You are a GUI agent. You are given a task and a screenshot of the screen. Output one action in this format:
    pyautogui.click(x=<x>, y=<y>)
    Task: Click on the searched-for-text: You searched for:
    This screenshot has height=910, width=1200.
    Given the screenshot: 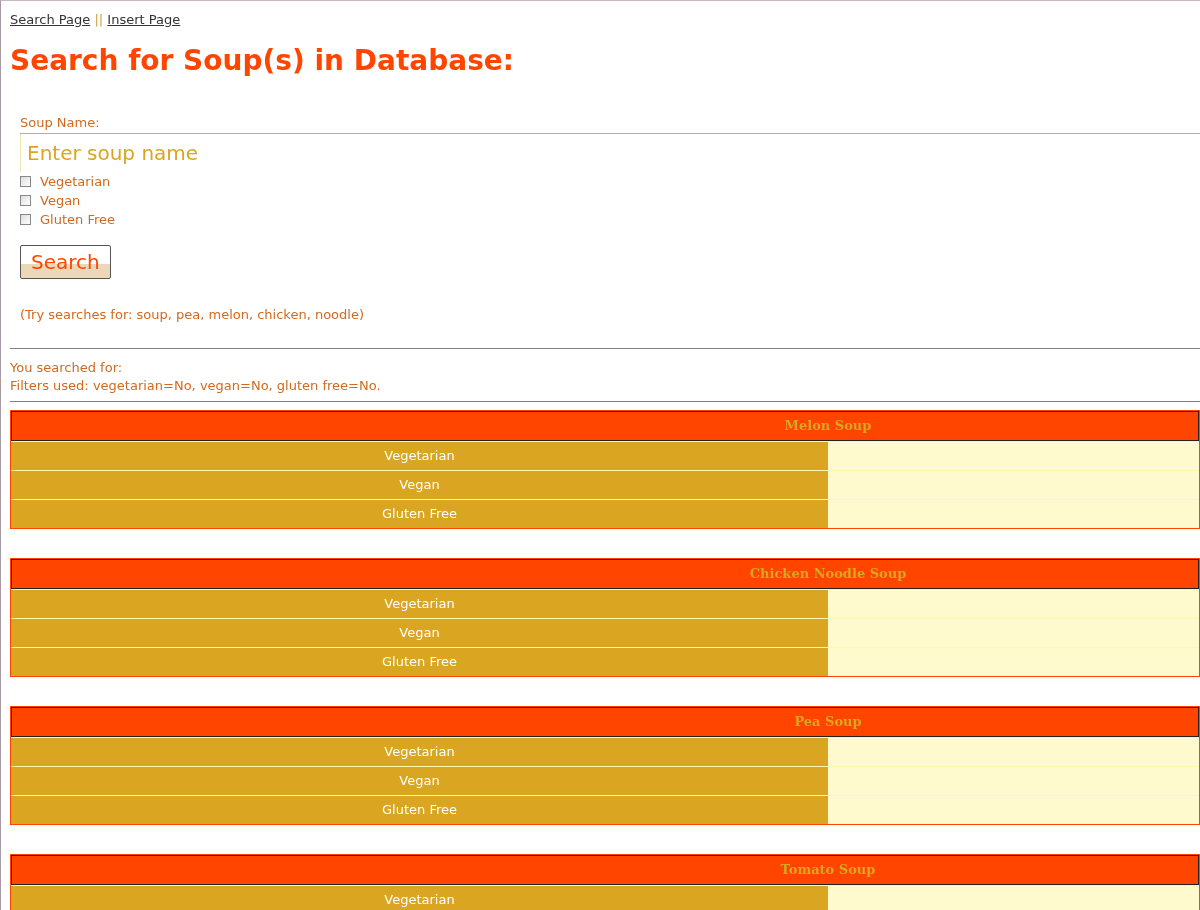 What is the action you would take?
    pyautogui.click(x=67, y=368)
    